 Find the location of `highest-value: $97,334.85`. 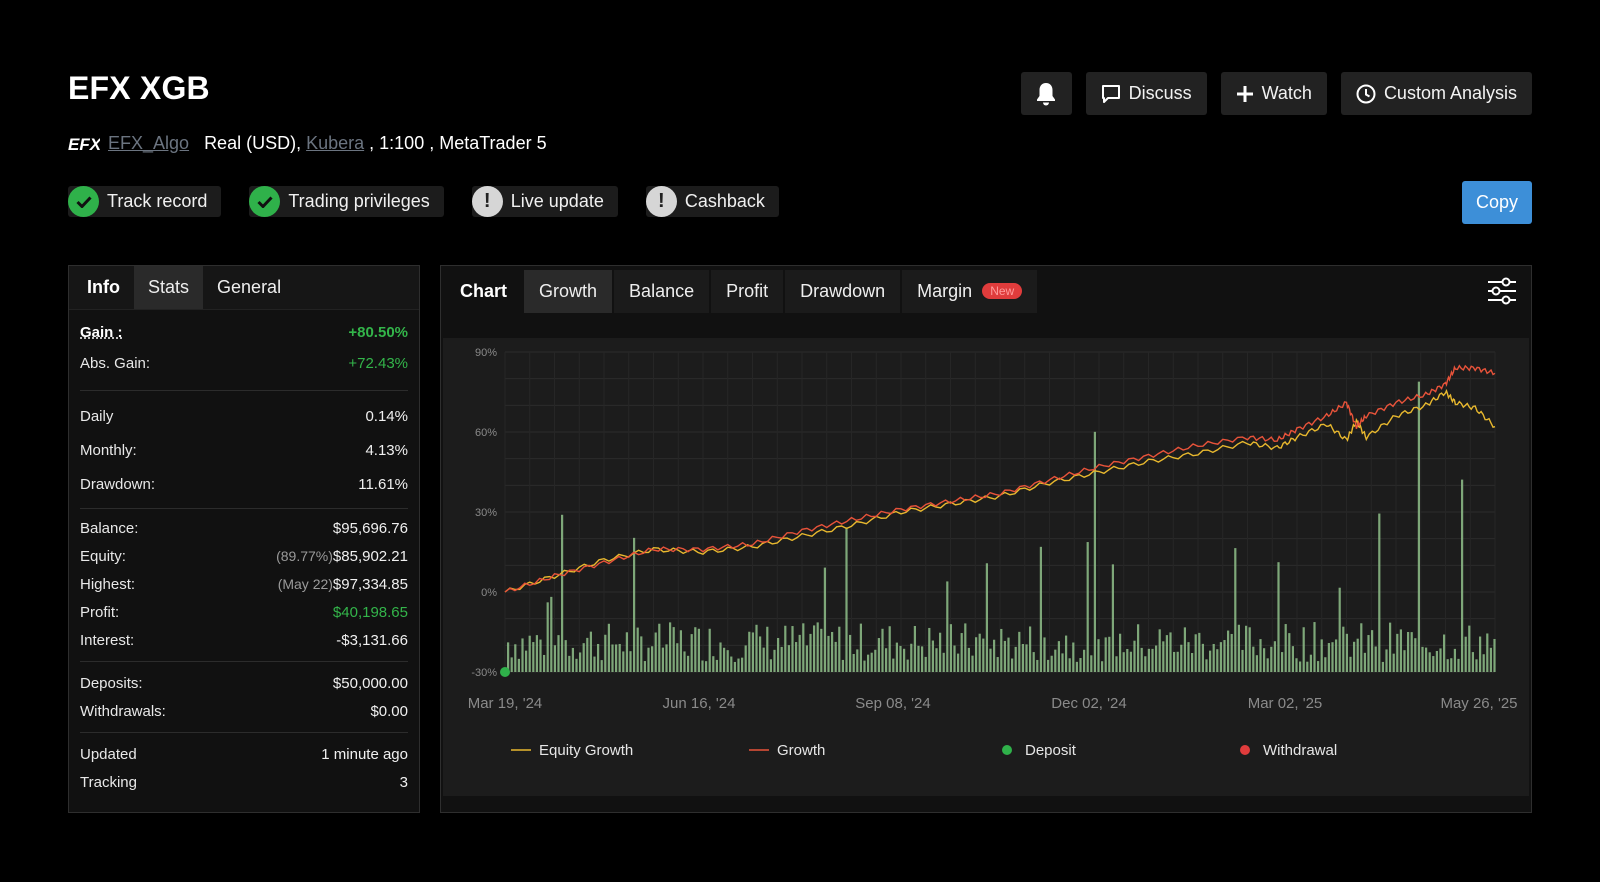

highest-value: $97,334.85 is located at coordinates (370, 584).